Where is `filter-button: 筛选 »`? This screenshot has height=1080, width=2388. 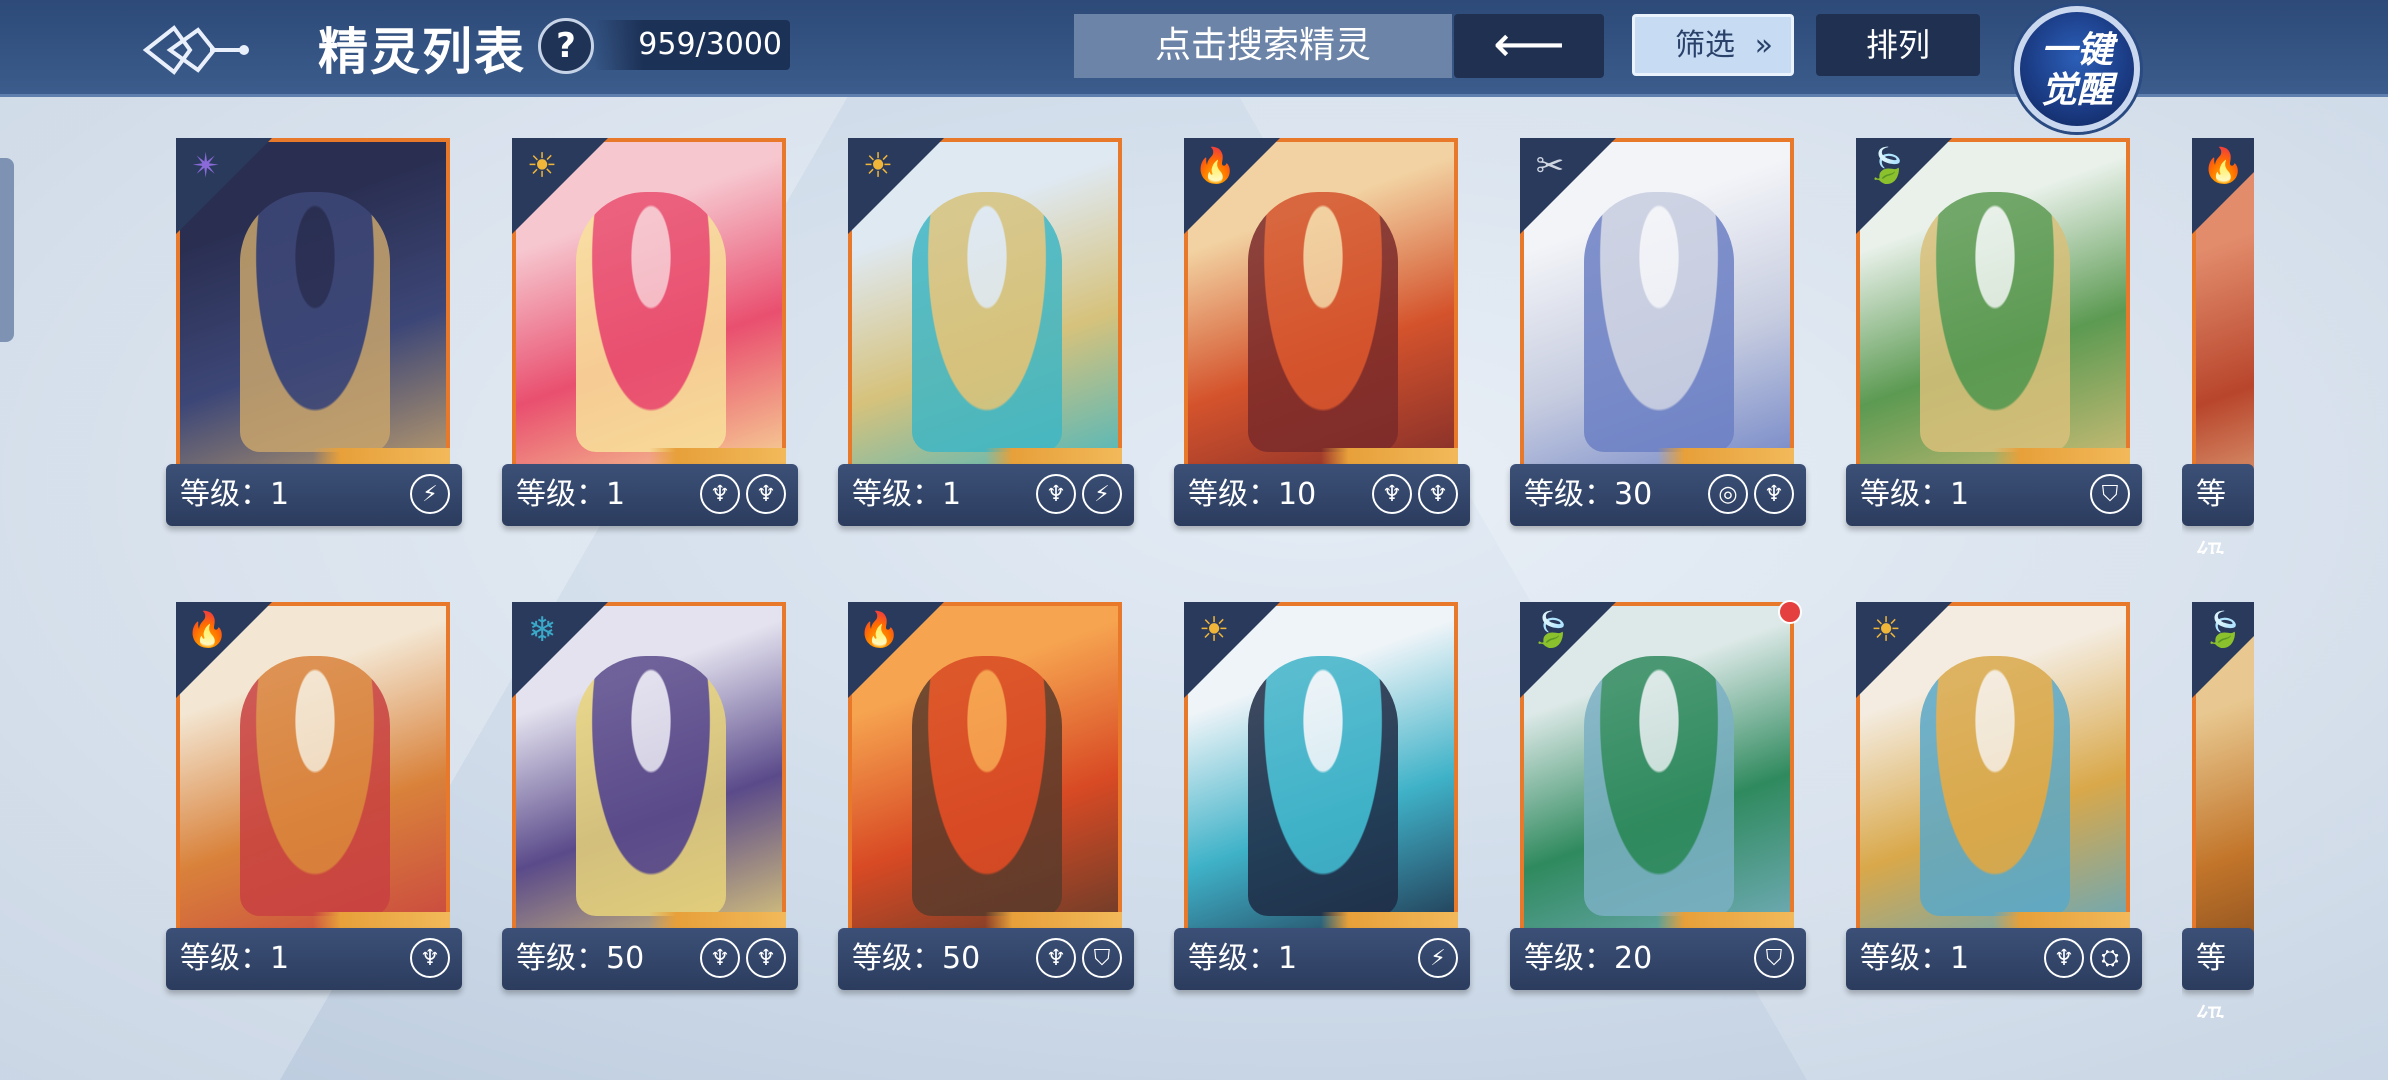 filter-button: 筛选 » is located at coordinates (1713, 45).